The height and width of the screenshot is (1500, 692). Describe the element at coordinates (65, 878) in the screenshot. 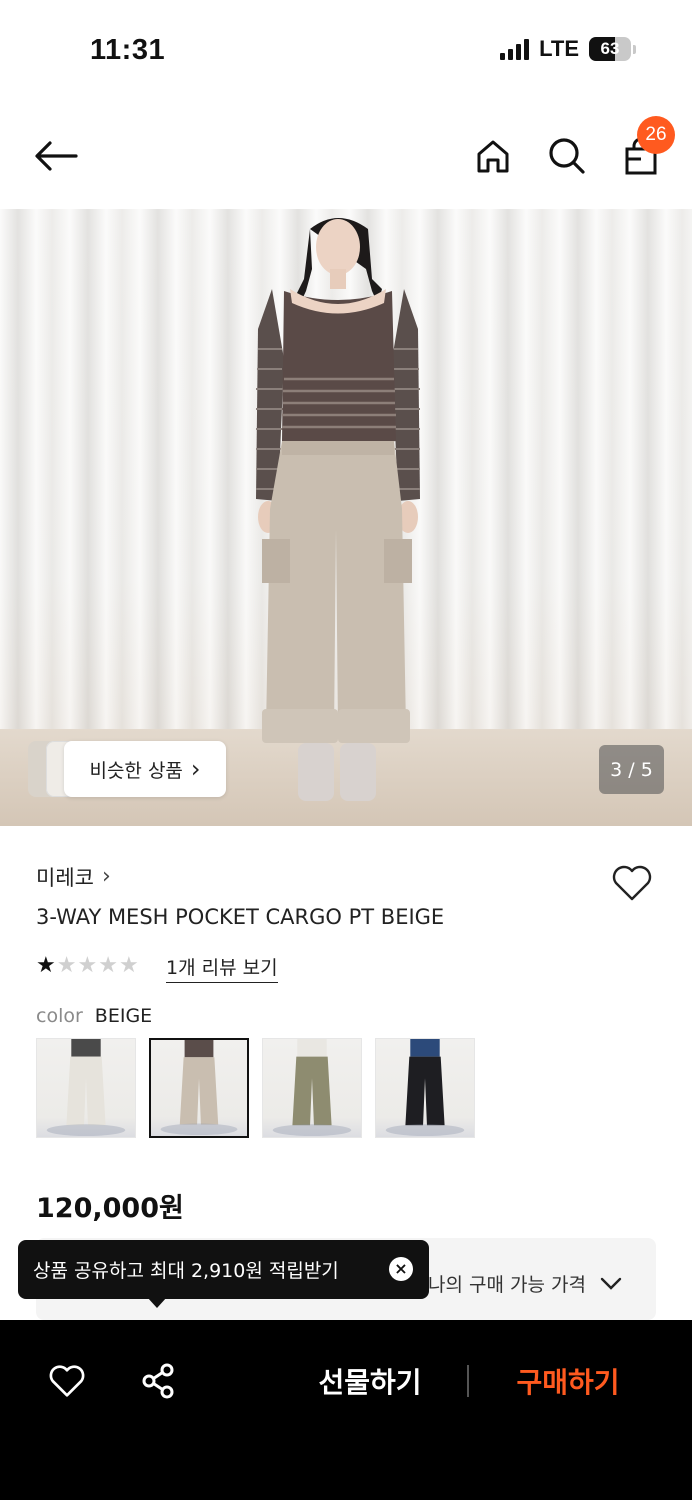

I see `brand-name: 미레코` at that location.